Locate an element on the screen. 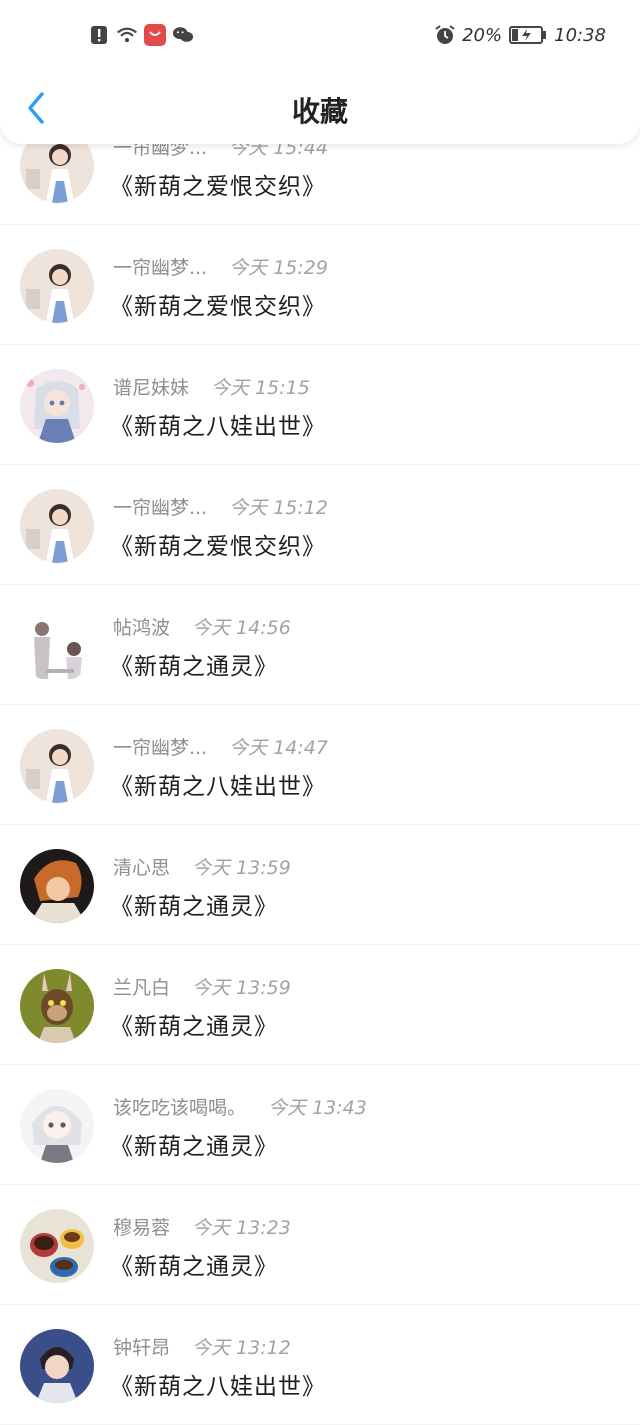 The height and width of the screenshot is (1425, 640). list-item: 兰凡白 今天 13:59 《新葫之通灵》 is located at coordinates (320, 1004).